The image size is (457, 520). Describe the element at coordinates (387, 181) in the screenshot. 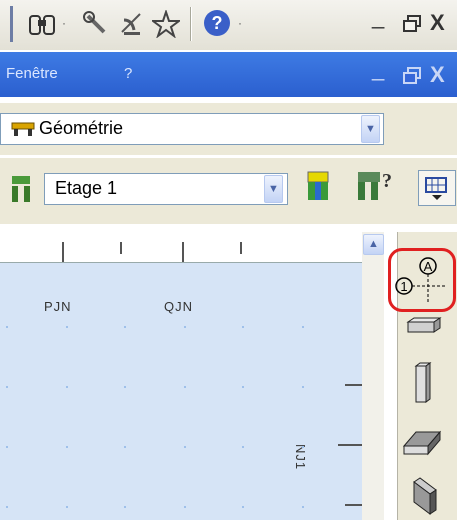

I see `level-help-mark: ?` at that location.